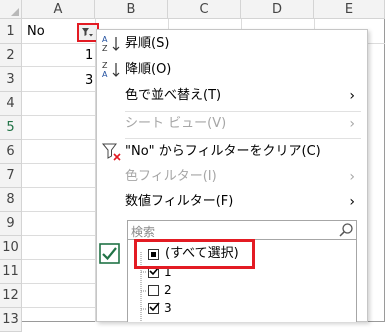 The height and width of the screenshot is (334, 385). What do you see at coordinates (111, 152) in the screenshot?
I see `clear-filter-icon` at bounding box center [111, 152].